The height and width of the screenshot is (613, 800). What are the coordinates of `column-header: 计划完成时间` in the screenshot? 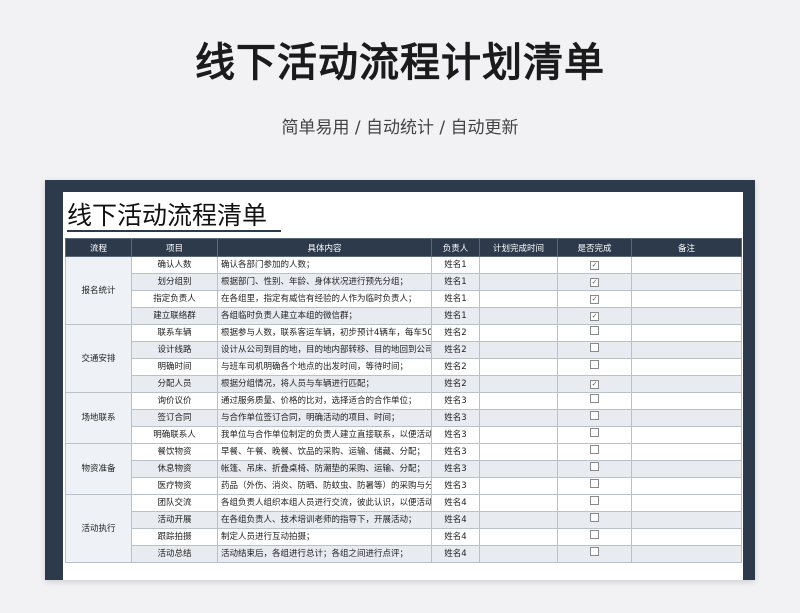 It's located at (518, 247).